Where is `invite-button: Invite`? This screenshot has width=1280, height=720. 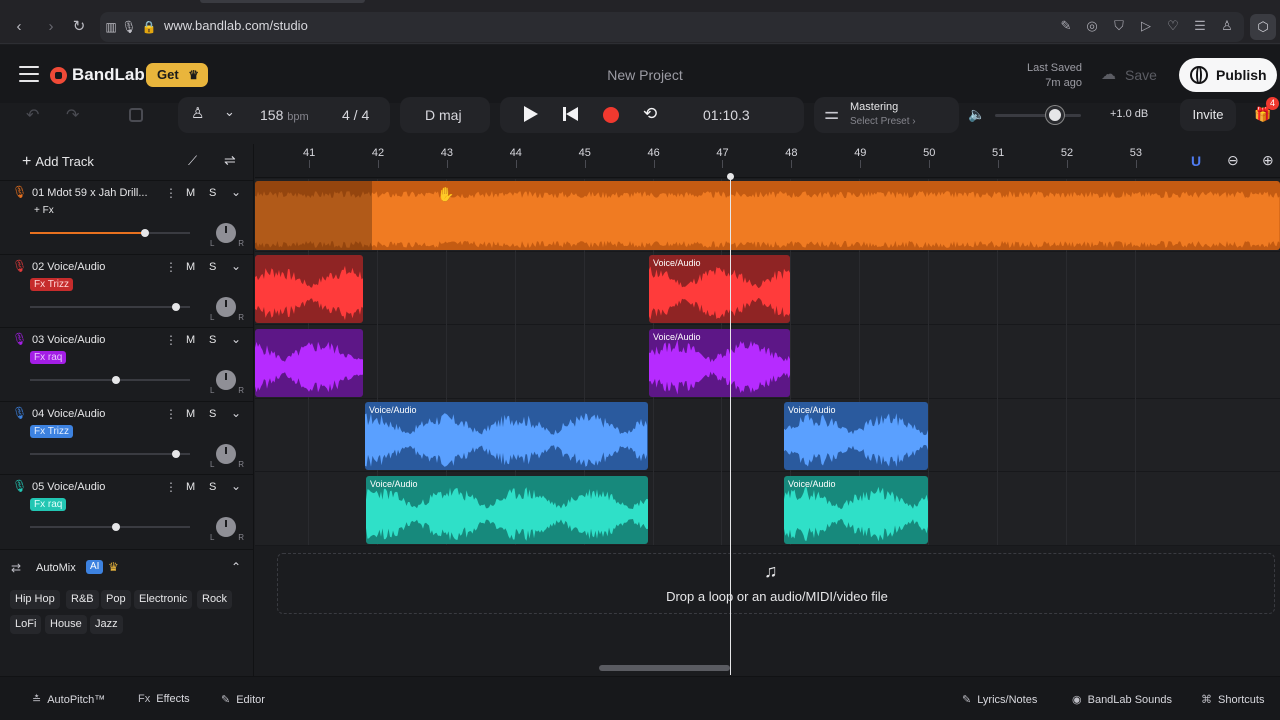 invite-button: Invite is located at coordinates (1208, 115).